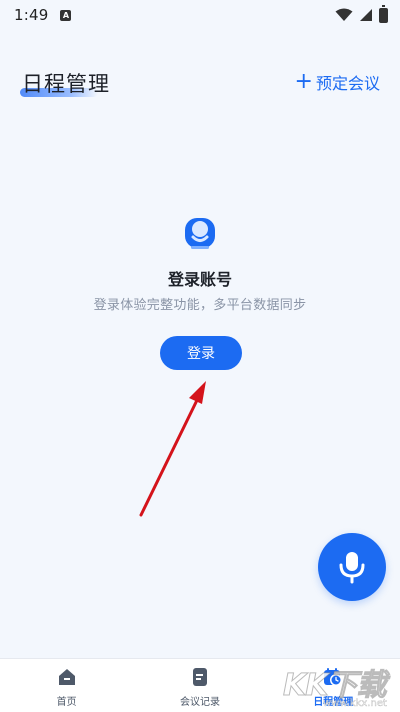 This screenshot has width=400, height=712. What do you see at coordinates (201, 353) in the screenshot?
I see `login-button: 登录` at bounding box center [201, 353].